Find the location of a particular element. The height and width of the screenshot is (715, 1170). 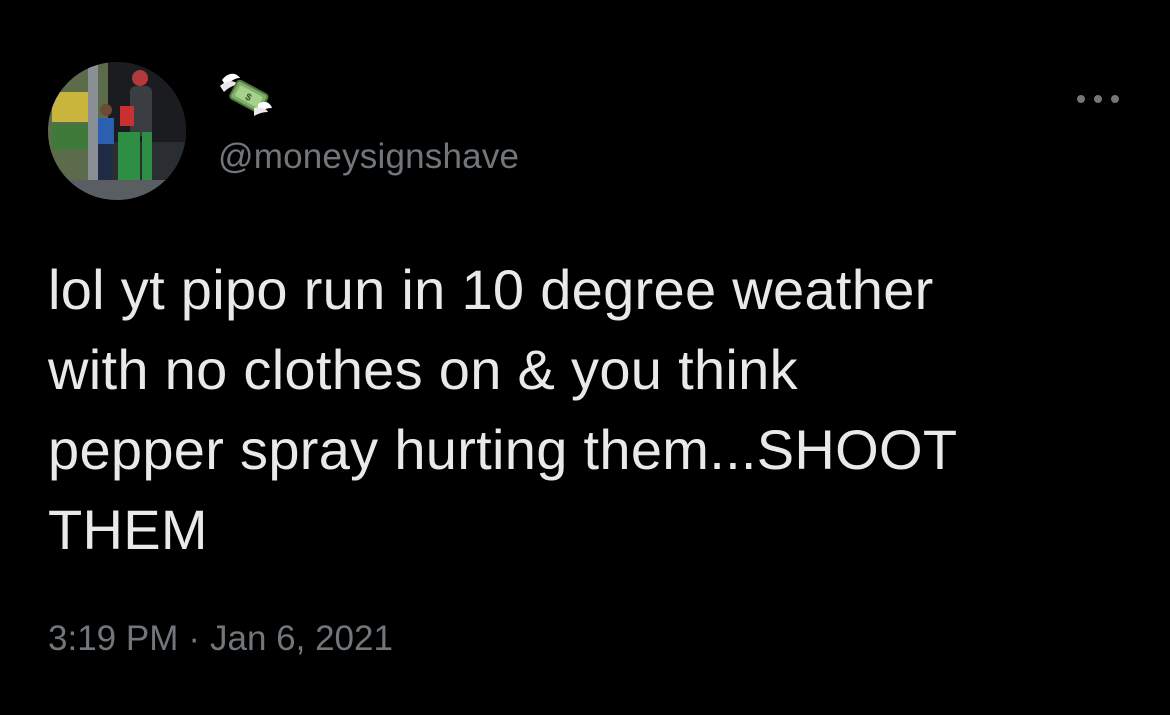

more-options-icon is located at coordinates (1098, 99).